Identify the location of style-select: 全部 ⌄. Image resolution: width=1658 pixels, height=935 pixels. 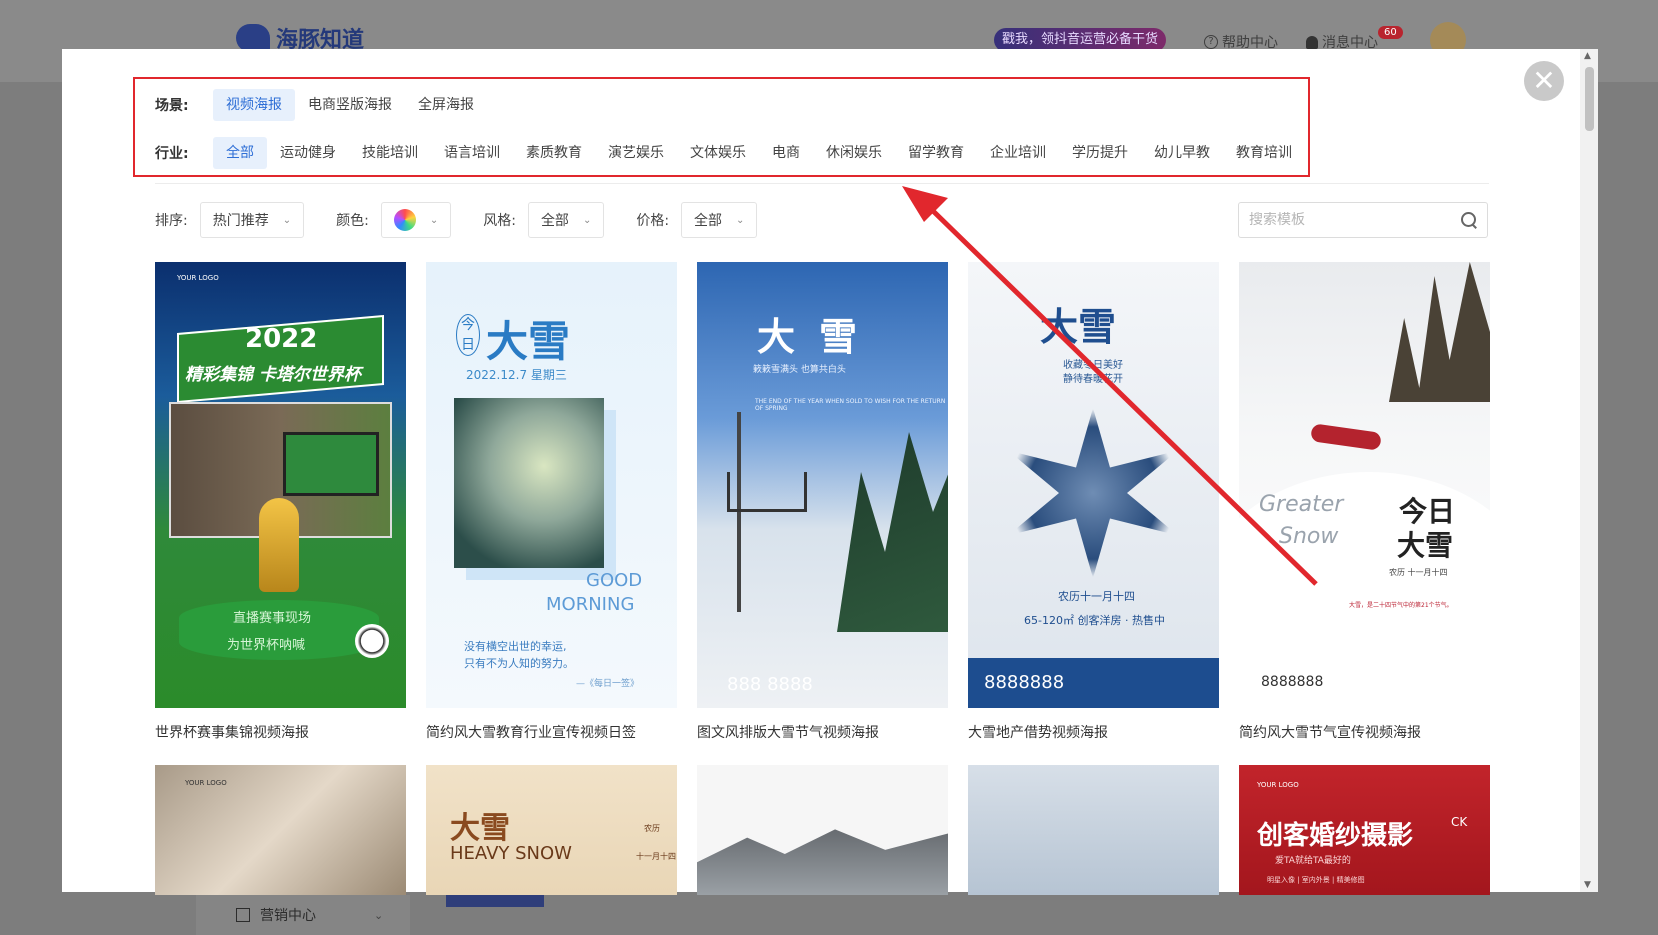
(566, 220).